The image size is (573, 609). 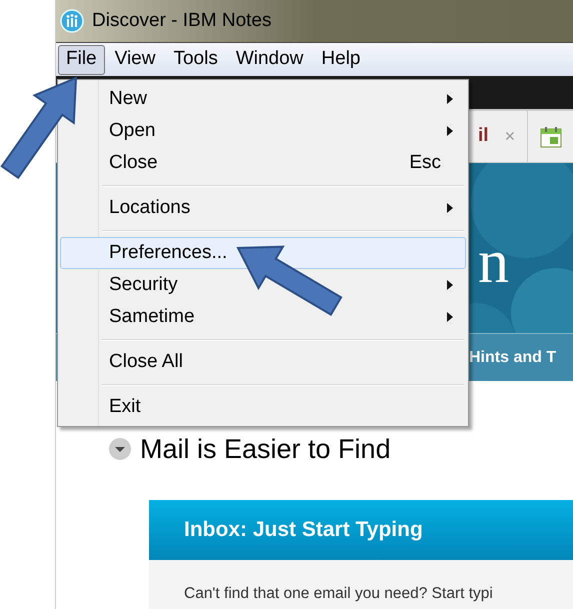 What do you see at coordinates (551, 137) in the screenshot?
I see `calendar-icon` at bounding box center [551, 137].